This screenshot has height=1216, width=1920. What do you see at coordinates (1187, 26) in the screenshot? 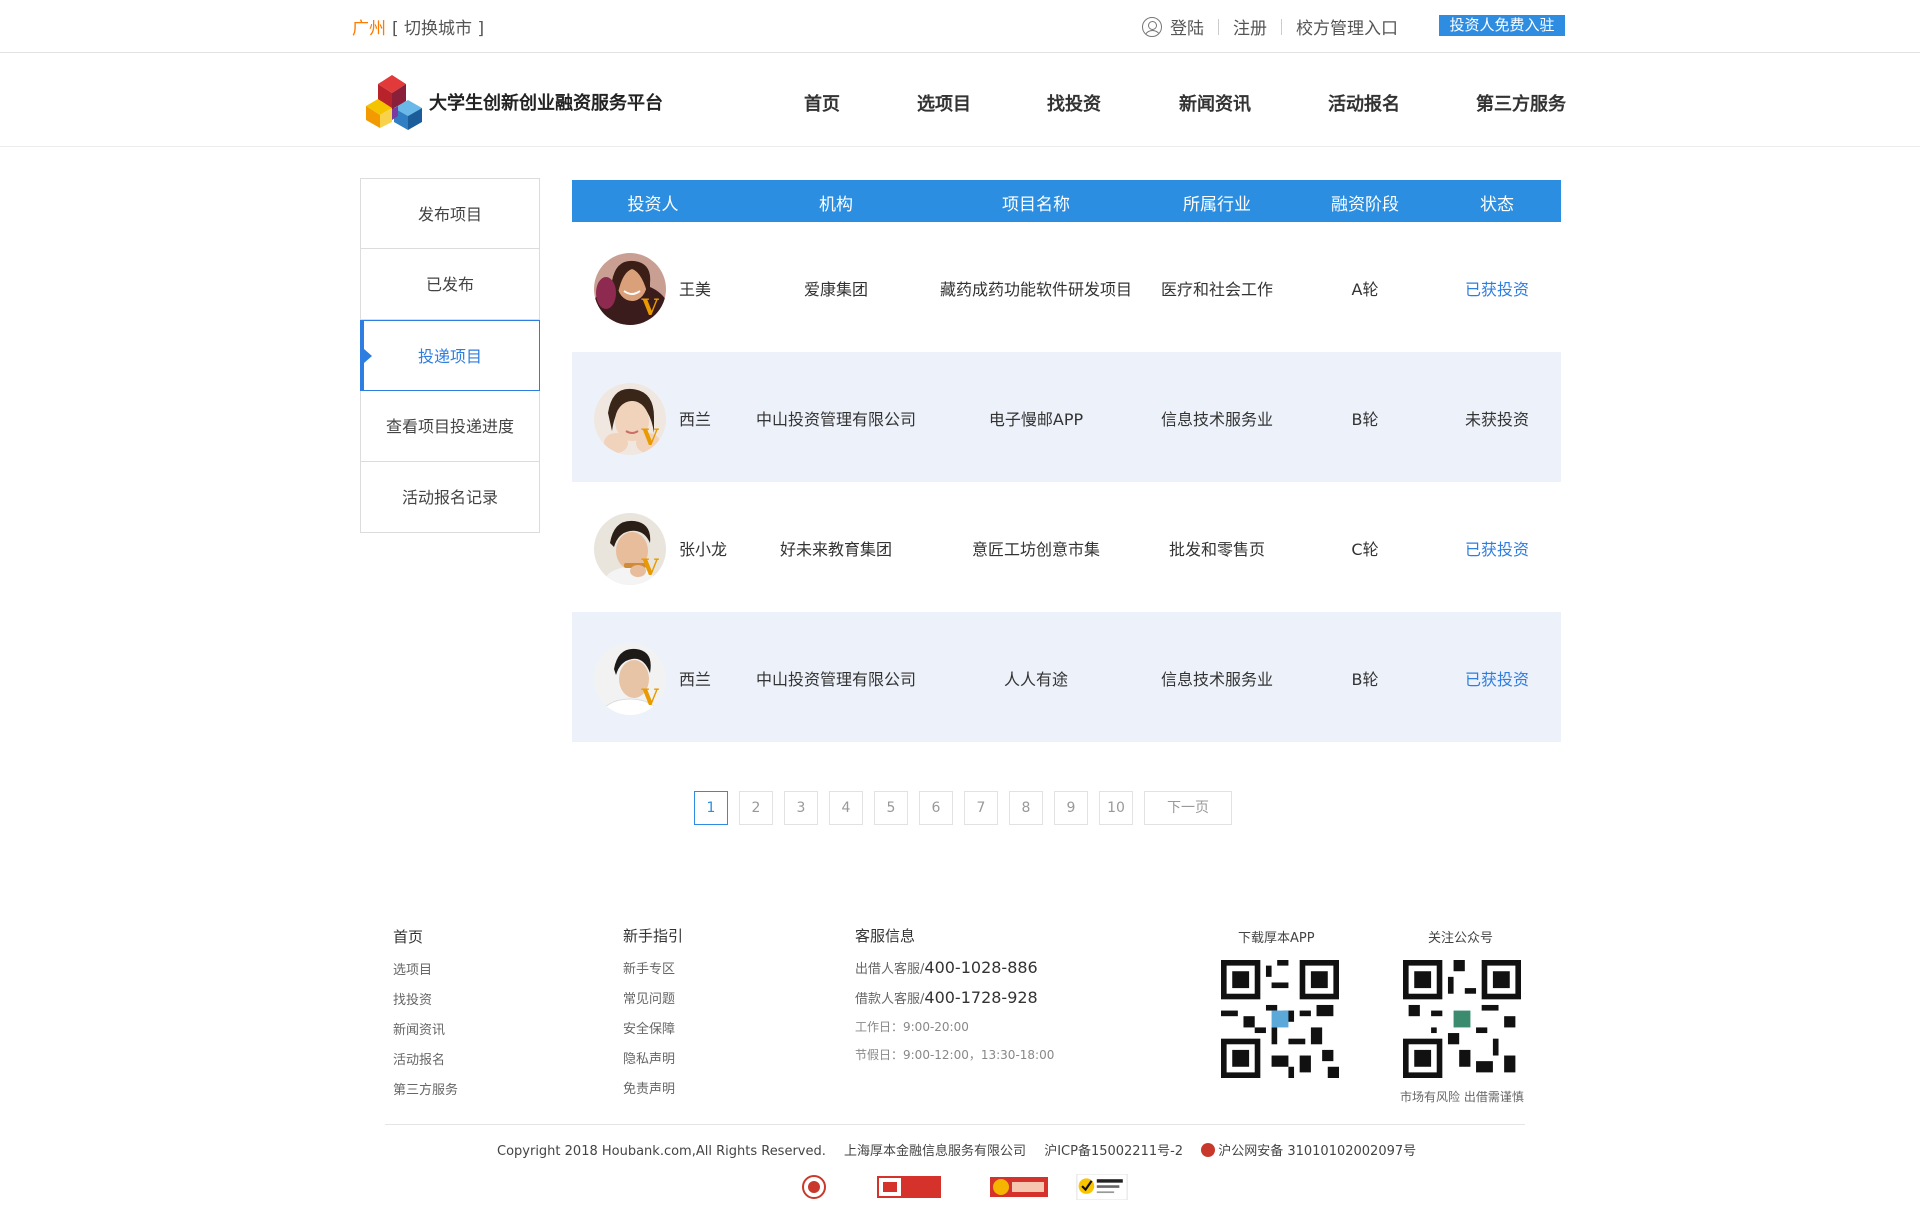
I see `login-link: 登陆` at bounding box center [1187, 26].